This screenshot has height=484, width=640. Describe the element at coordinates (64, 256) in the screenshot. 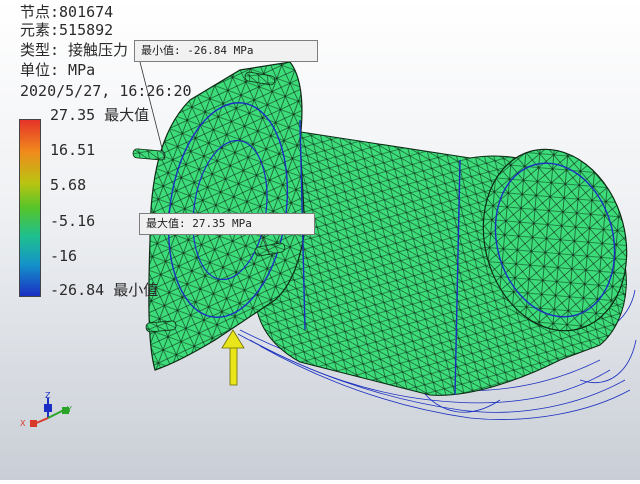

I see `legend-label: -16` at that location.